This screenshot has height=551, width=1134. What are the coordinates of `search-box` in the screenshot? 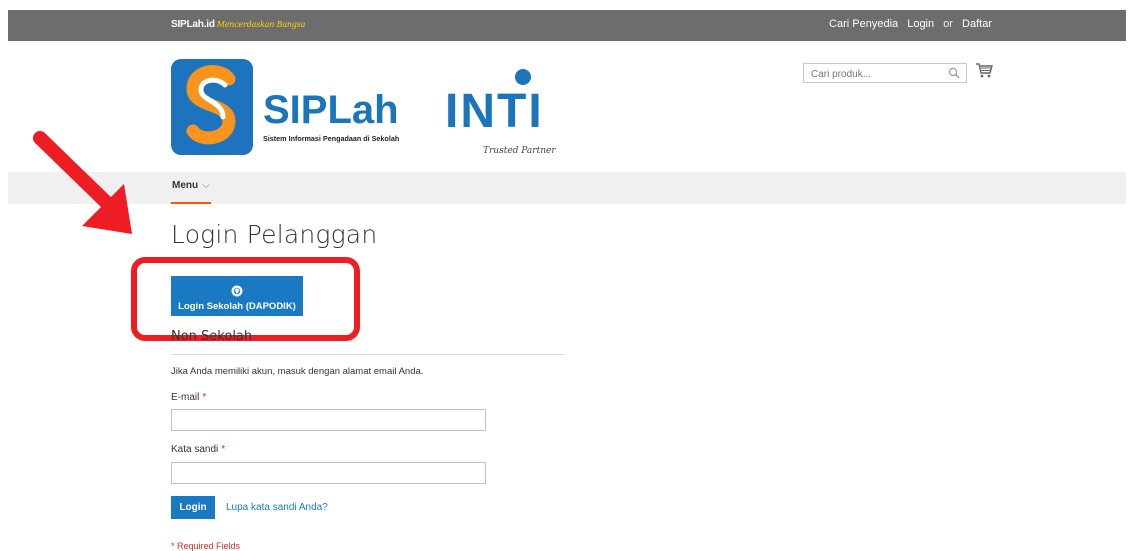 It's located at (885, 73).